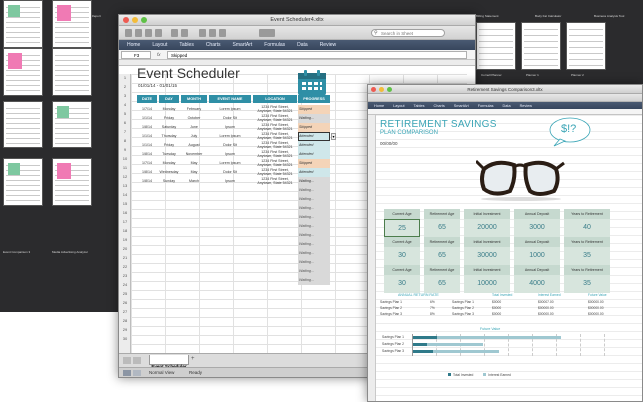  What do you see at coordinates (432, 308) in the screenshot?
I see `summary-cell-rate: 7%` at bounding box center [432, 308].